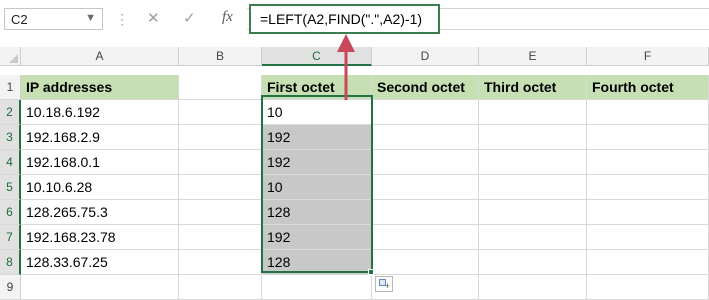 The width and height of the screenshot is (709, 300). Describe the element at coordinates (10, 187) in the screenshot. I see `row-header-5: 5` at that location.